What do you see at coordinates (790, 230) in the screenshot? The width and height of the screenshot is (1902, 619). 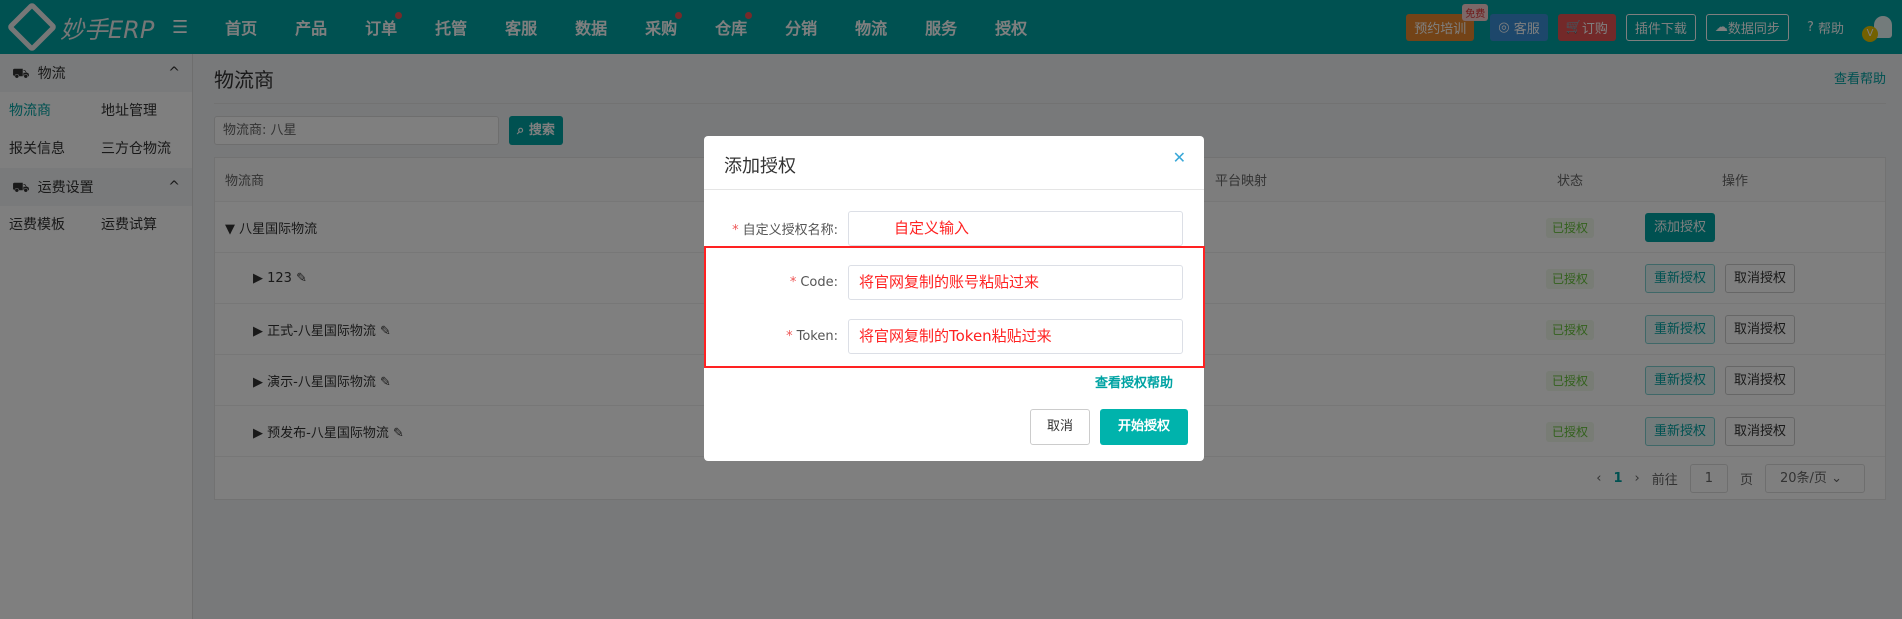 I see `label-text: 自定义授权名称:` at bounding box center [790, 230].